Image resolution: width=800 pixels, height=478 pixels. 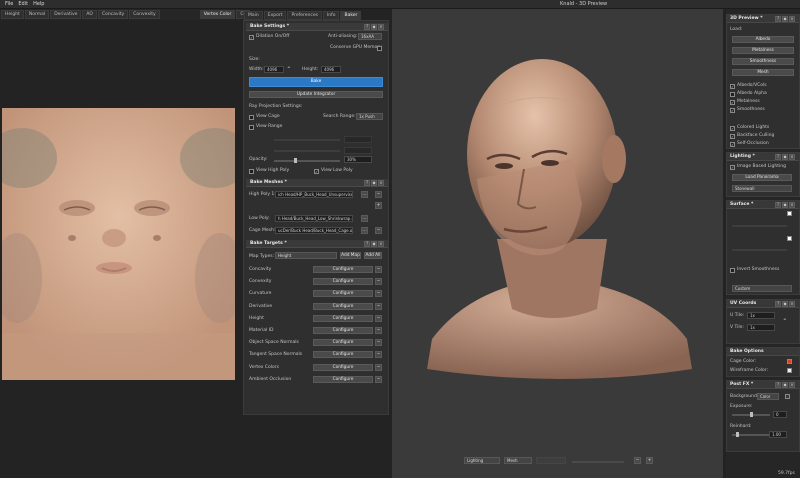 What do you see at coordinates (518, 460) in the screenshot?
I see `viewport-display-select: Mesh` at bounding box center [518, 460].